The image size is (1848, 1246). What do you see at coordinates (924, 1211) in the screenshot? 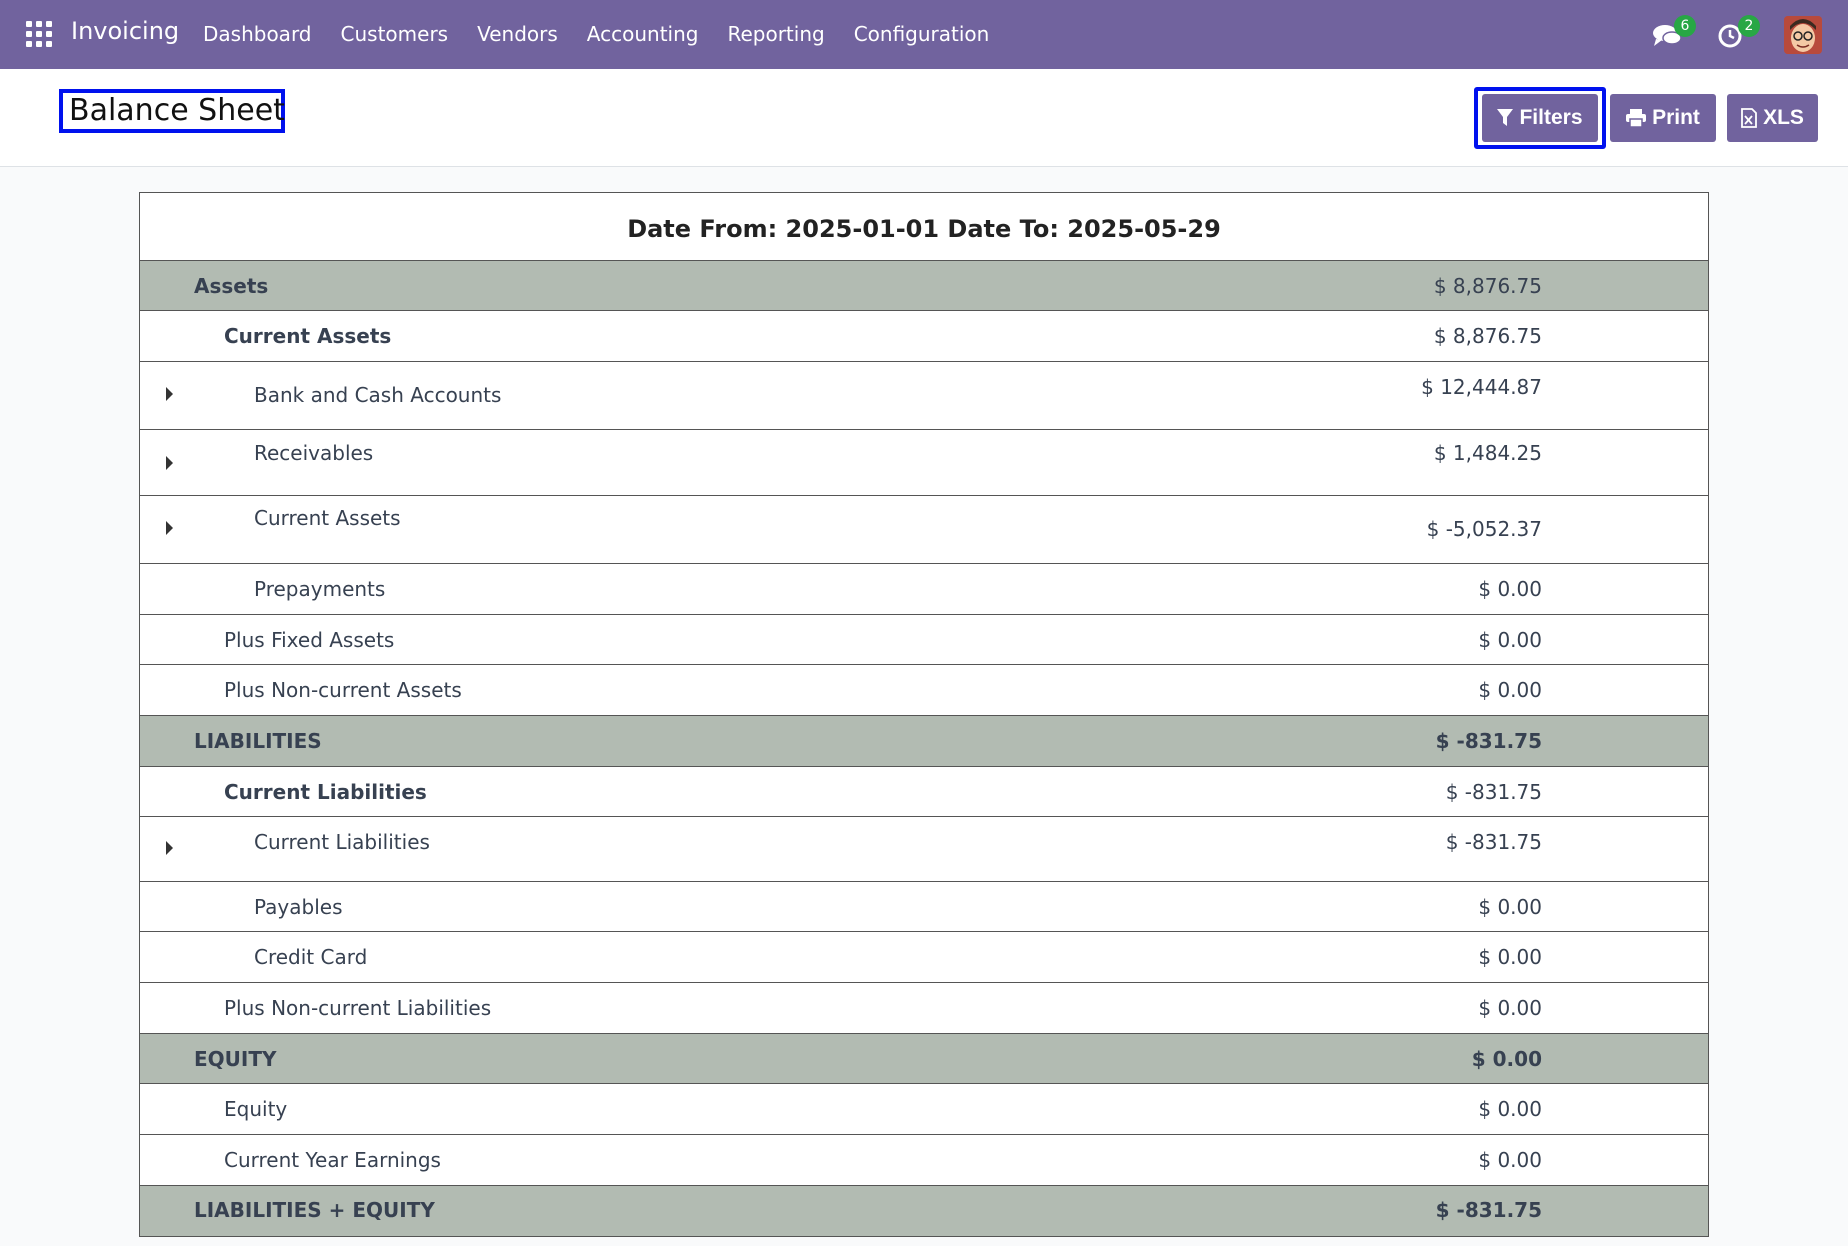
I see `report-row-liabilities-plus-equity: LIABILITIES + EQUITY $ -831.75` at bounding box center [924, 1211].